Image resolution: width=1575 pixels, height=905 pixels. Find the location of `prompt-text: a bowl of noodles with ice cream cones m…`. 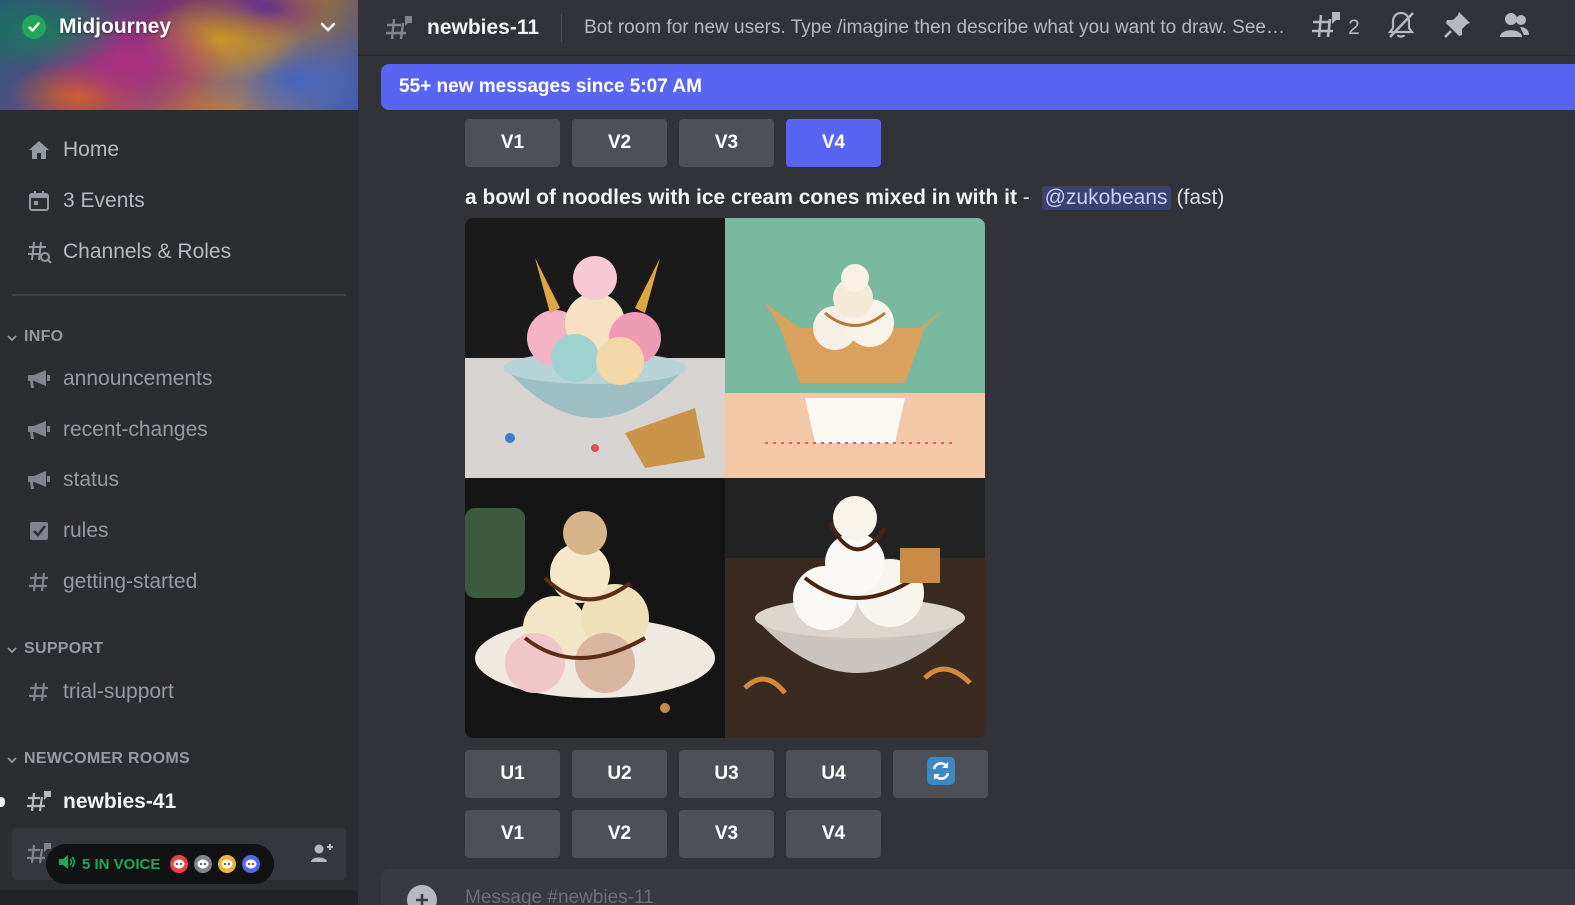

prompt-text: a bowl of noodles with ice cream cones m… is located at coordinates (741, 197).